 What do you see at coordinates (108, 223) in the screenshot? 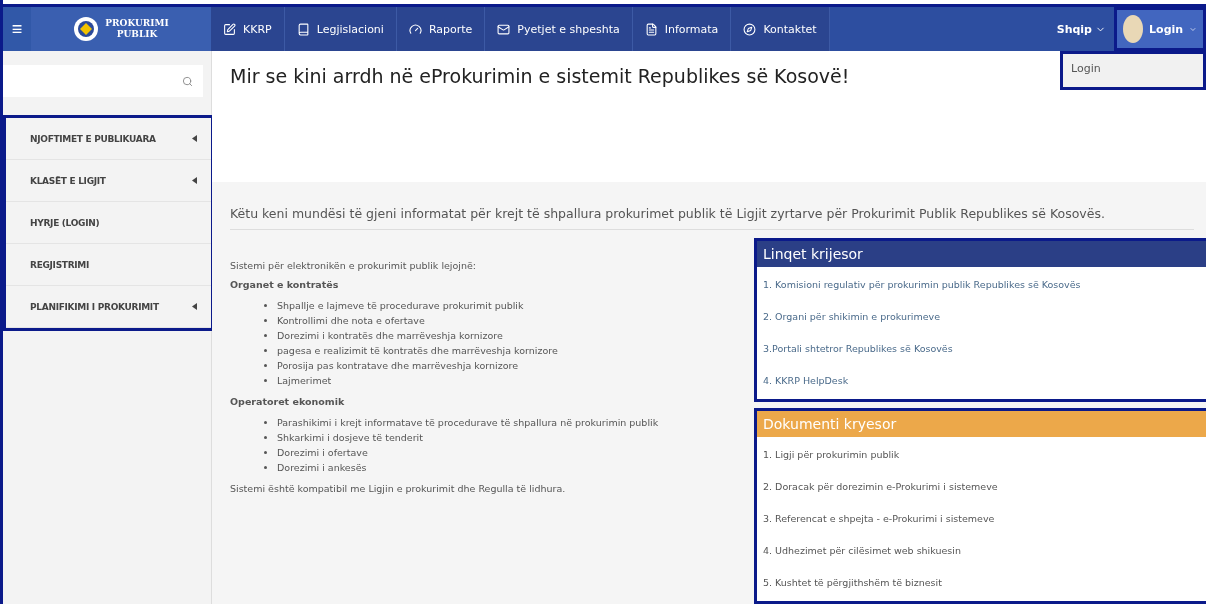
I see `sidebar-item: HYRJE (LOGIN)` at bounding box center [108, 223].